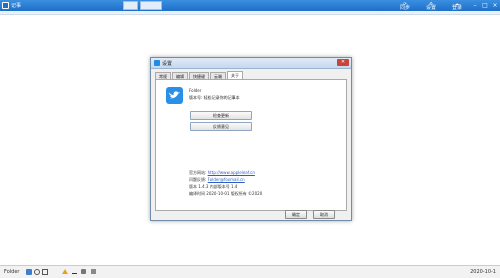  I want to click on close-button: ×, so click(495, 5).